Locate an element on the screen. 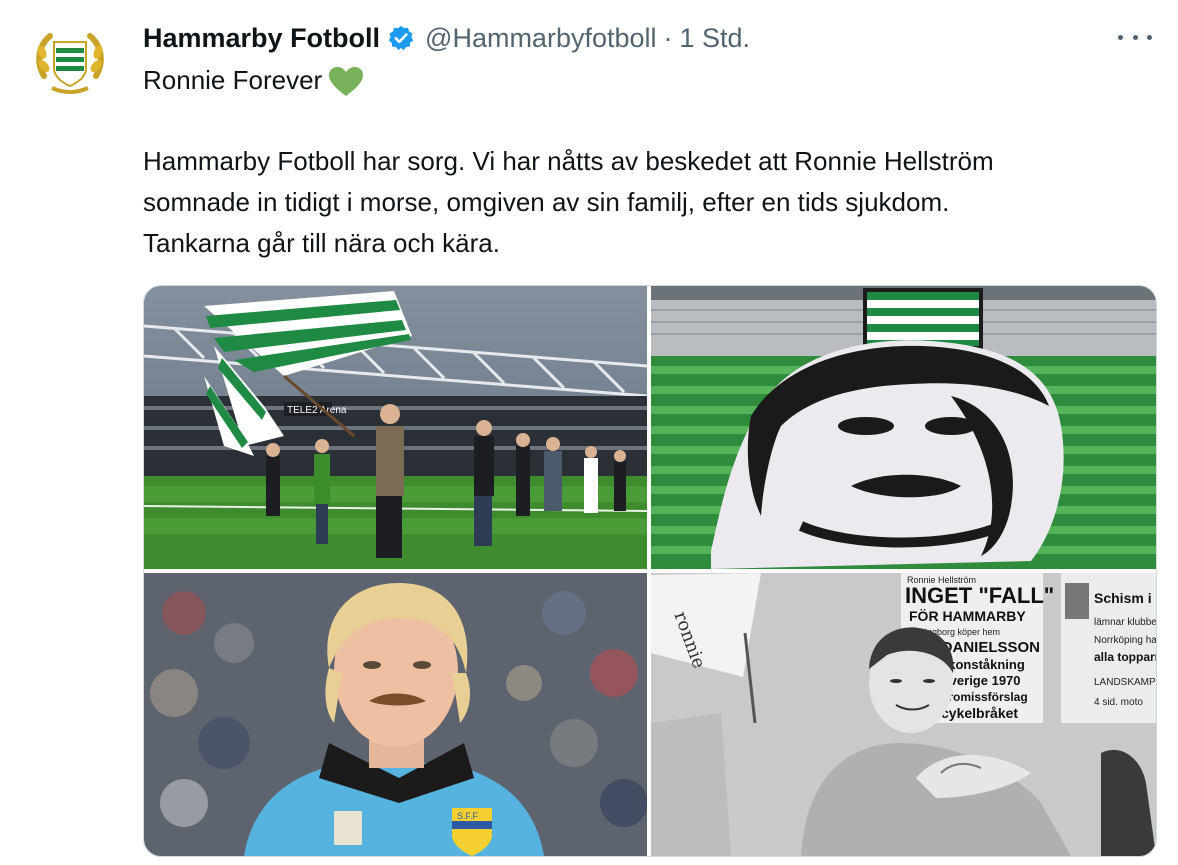  avatar is located at coordinates (70, 62).